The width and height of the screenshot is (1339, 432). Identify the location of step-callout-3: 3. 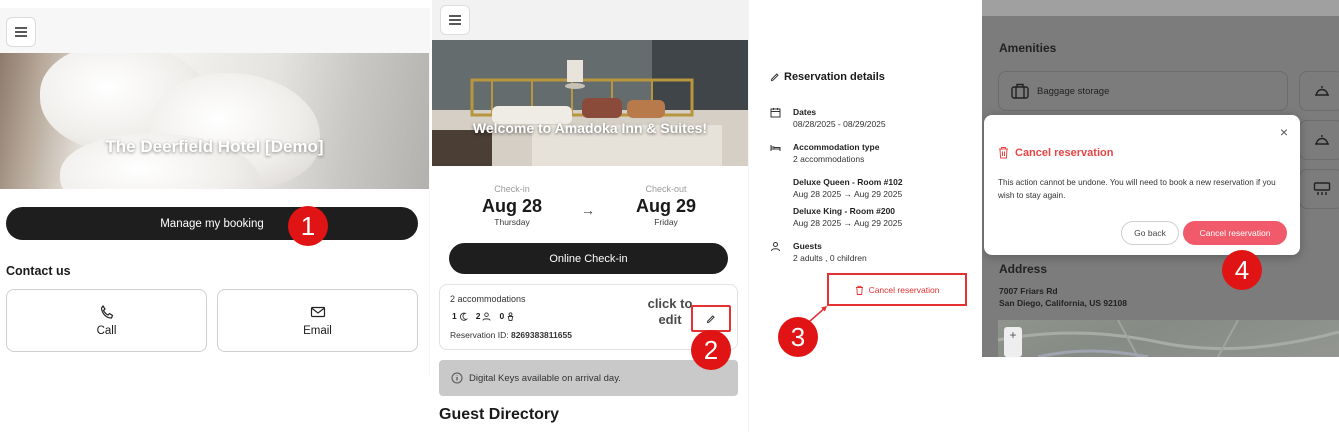
(798, 337).